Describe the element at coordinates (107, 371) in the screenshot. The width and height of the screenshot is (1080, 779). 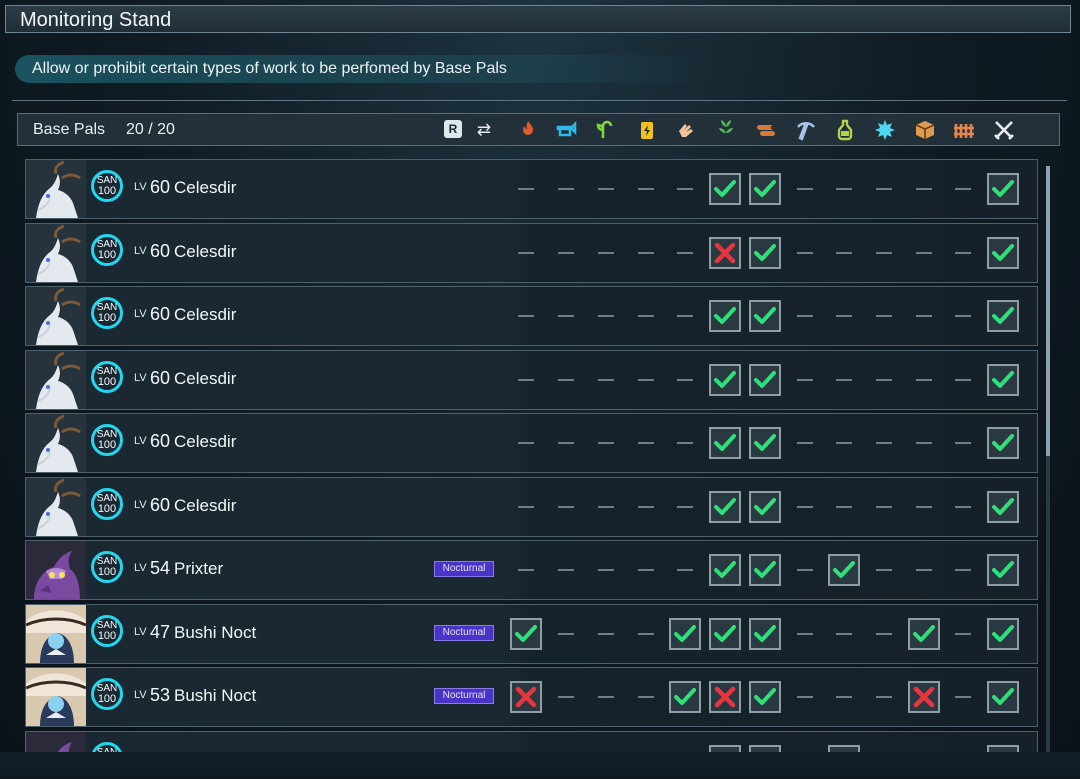
I see `sanity-label: SAN` at that location.